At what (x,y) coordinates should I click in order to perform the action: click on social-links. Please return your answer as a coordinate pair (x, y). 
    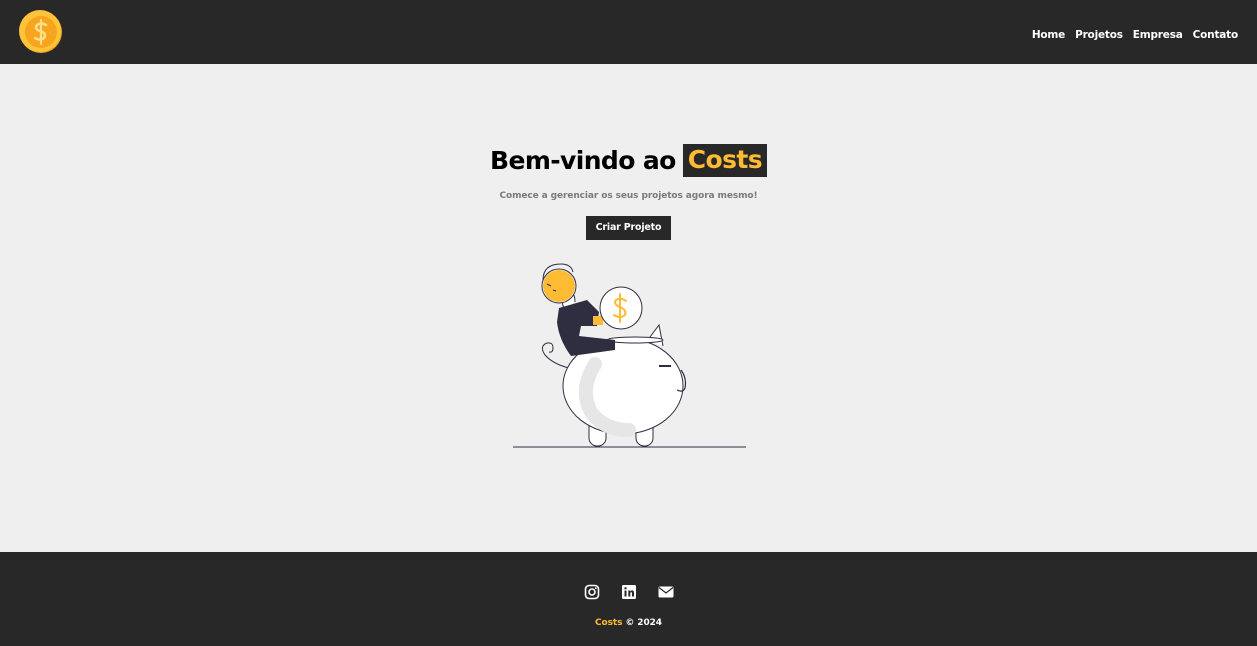
    Looking at the image, I should click on (629, 592).